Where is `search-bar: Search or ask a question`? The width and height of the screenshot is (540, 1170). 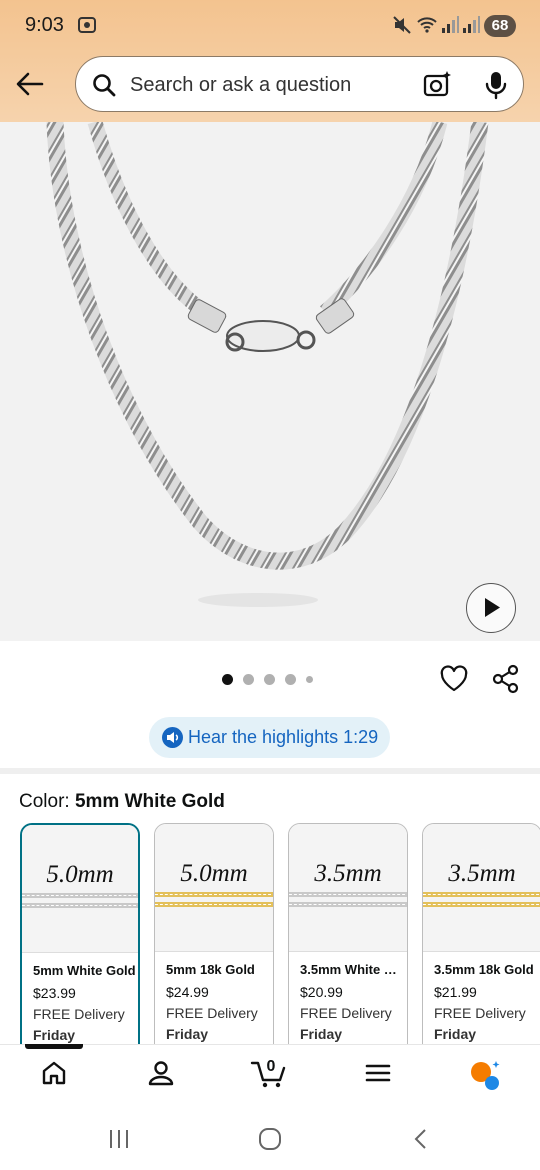
search-bar: Search or ask a question is located at coordinates (299, 84).